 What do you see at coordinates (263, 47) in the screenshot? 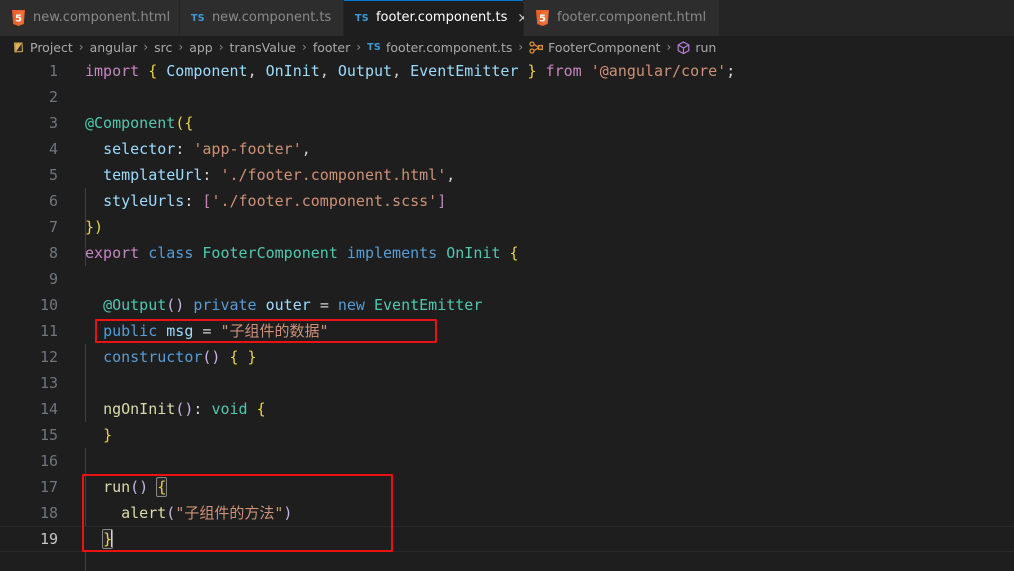
I see `breadcrumb-item-transvalue: transValue` at bounding box center [263, 47].